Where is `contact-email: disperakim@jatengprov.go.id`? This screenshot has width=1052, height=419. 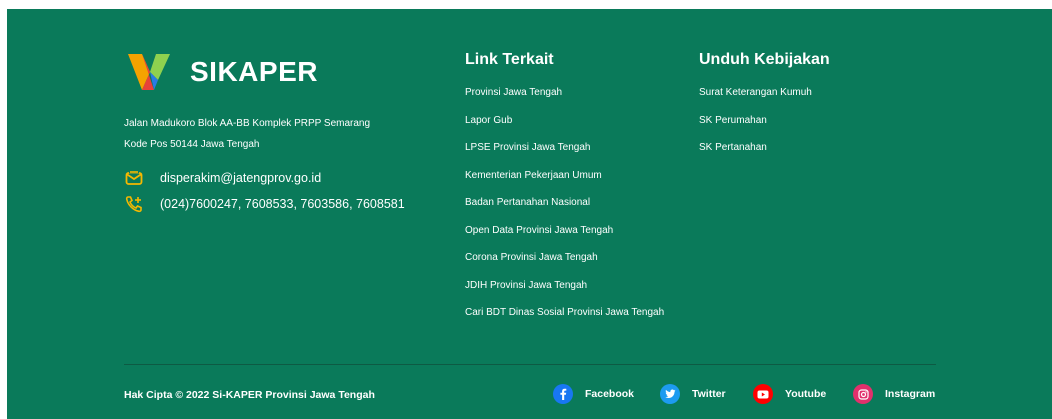 contact-email: disperakim@jatengprov.go.id is located at coordinates (222, 178).